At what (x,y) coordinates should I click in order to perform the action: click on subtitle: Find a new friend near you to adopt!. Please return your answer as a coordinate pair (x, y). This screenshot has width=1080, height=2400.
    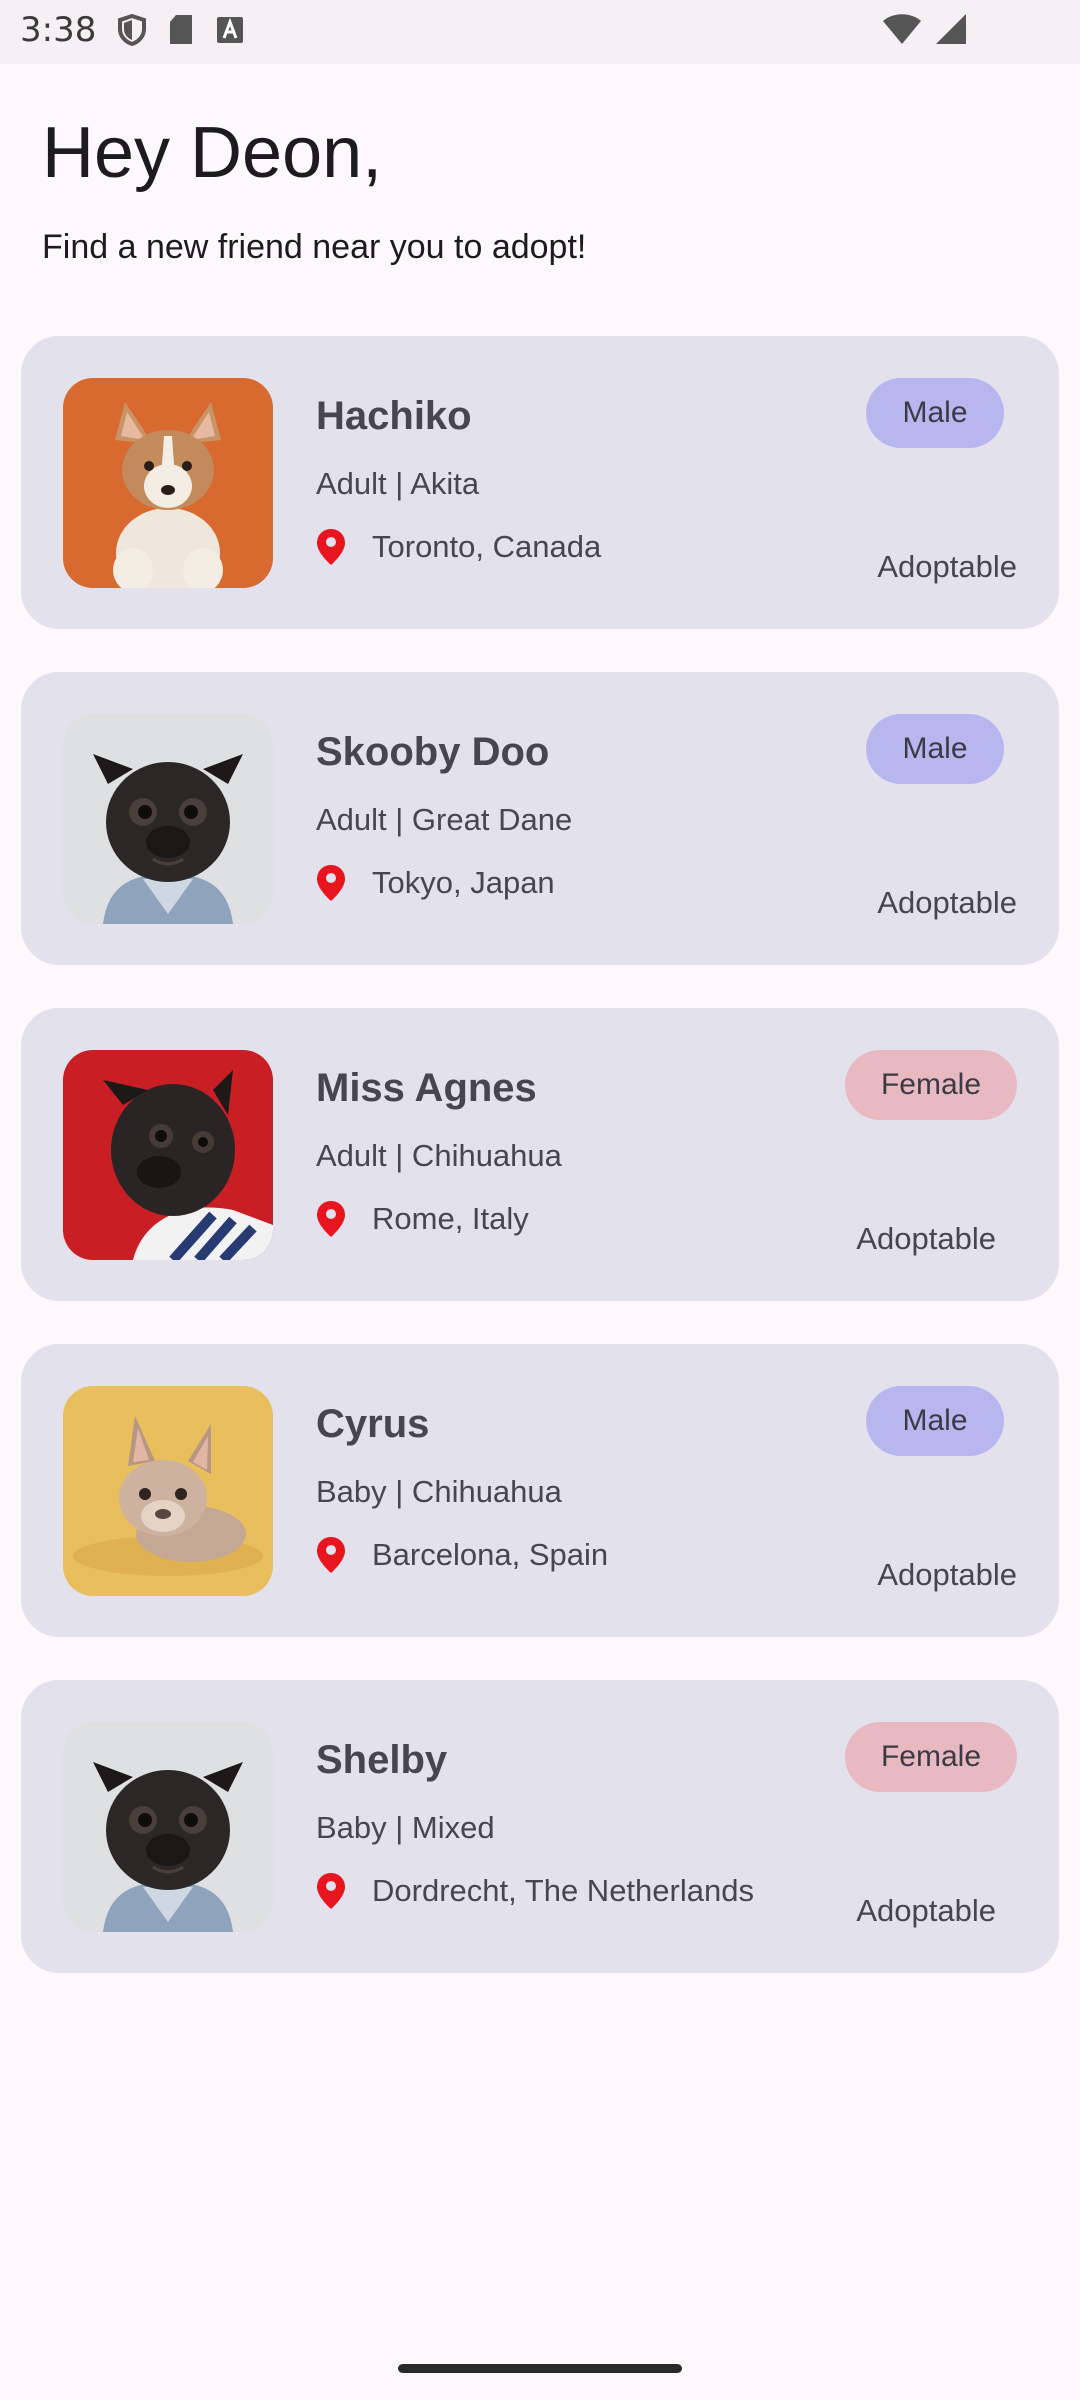
    Looking at the image, I should click on (314, 247).